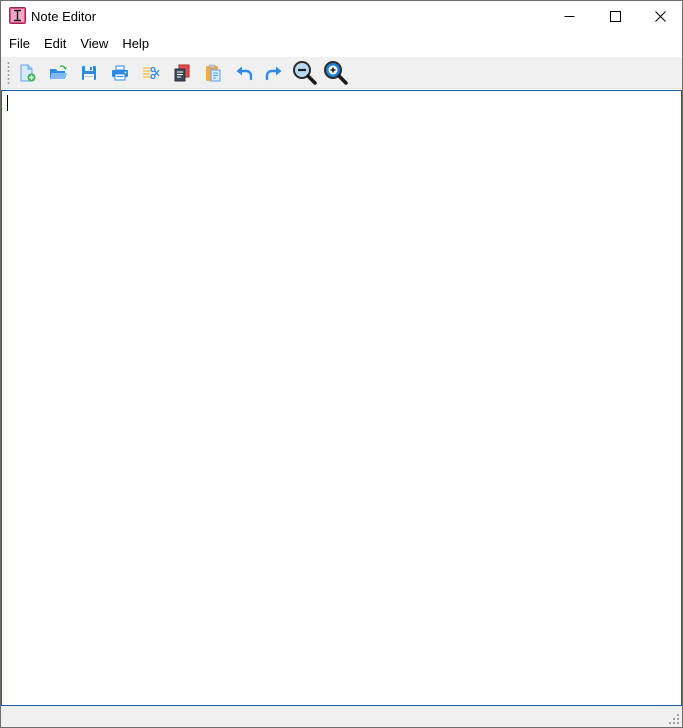  Describe the element at coordinates (341, 716) in the screenshot. I see `status-bar` at that location.